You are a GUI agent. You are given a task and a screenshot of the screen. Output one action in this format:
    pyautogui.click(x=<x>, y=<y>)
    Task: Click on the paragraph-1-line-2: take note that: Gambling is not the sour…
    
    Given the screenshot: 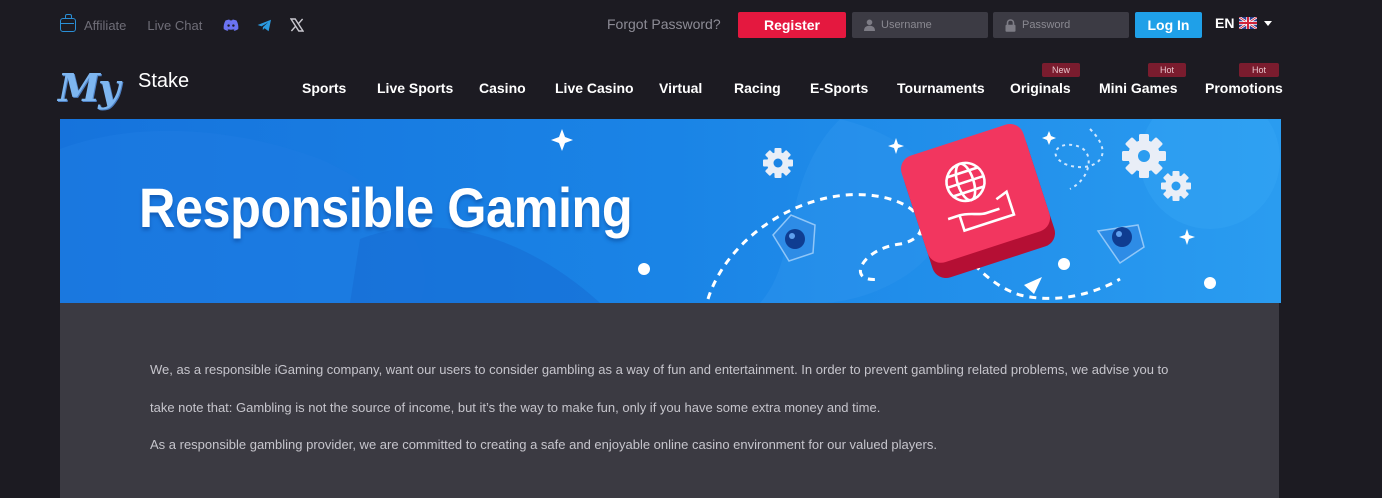 What is the action you would take?
    pyautogui.click(x=515, y=407)
    